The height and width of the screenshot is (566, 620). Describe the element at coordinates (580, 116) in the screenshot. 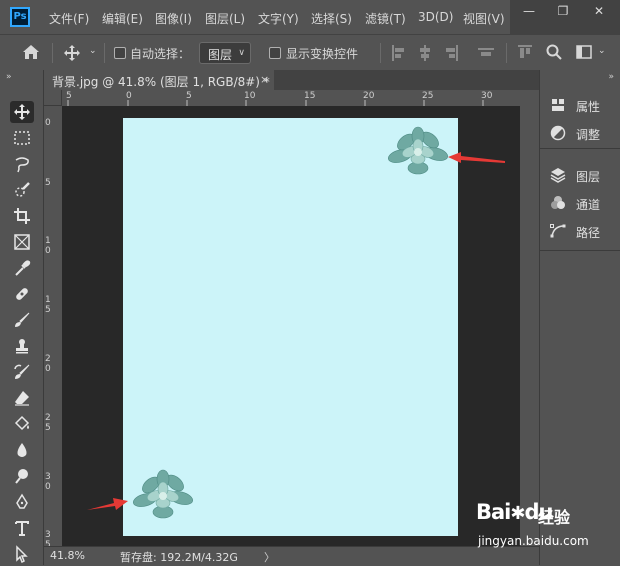

I see `panel-group-properties: 属性 调整` at that location.